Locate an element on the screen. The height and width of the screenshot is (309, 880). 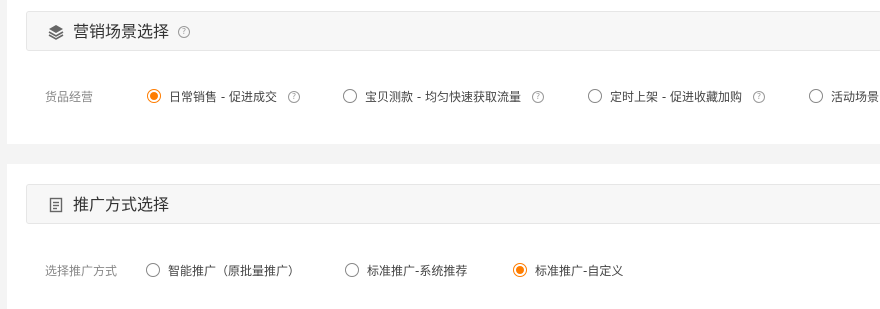
marketing-scene-title: 营销场景选择 is located at coordinates (121, 31).